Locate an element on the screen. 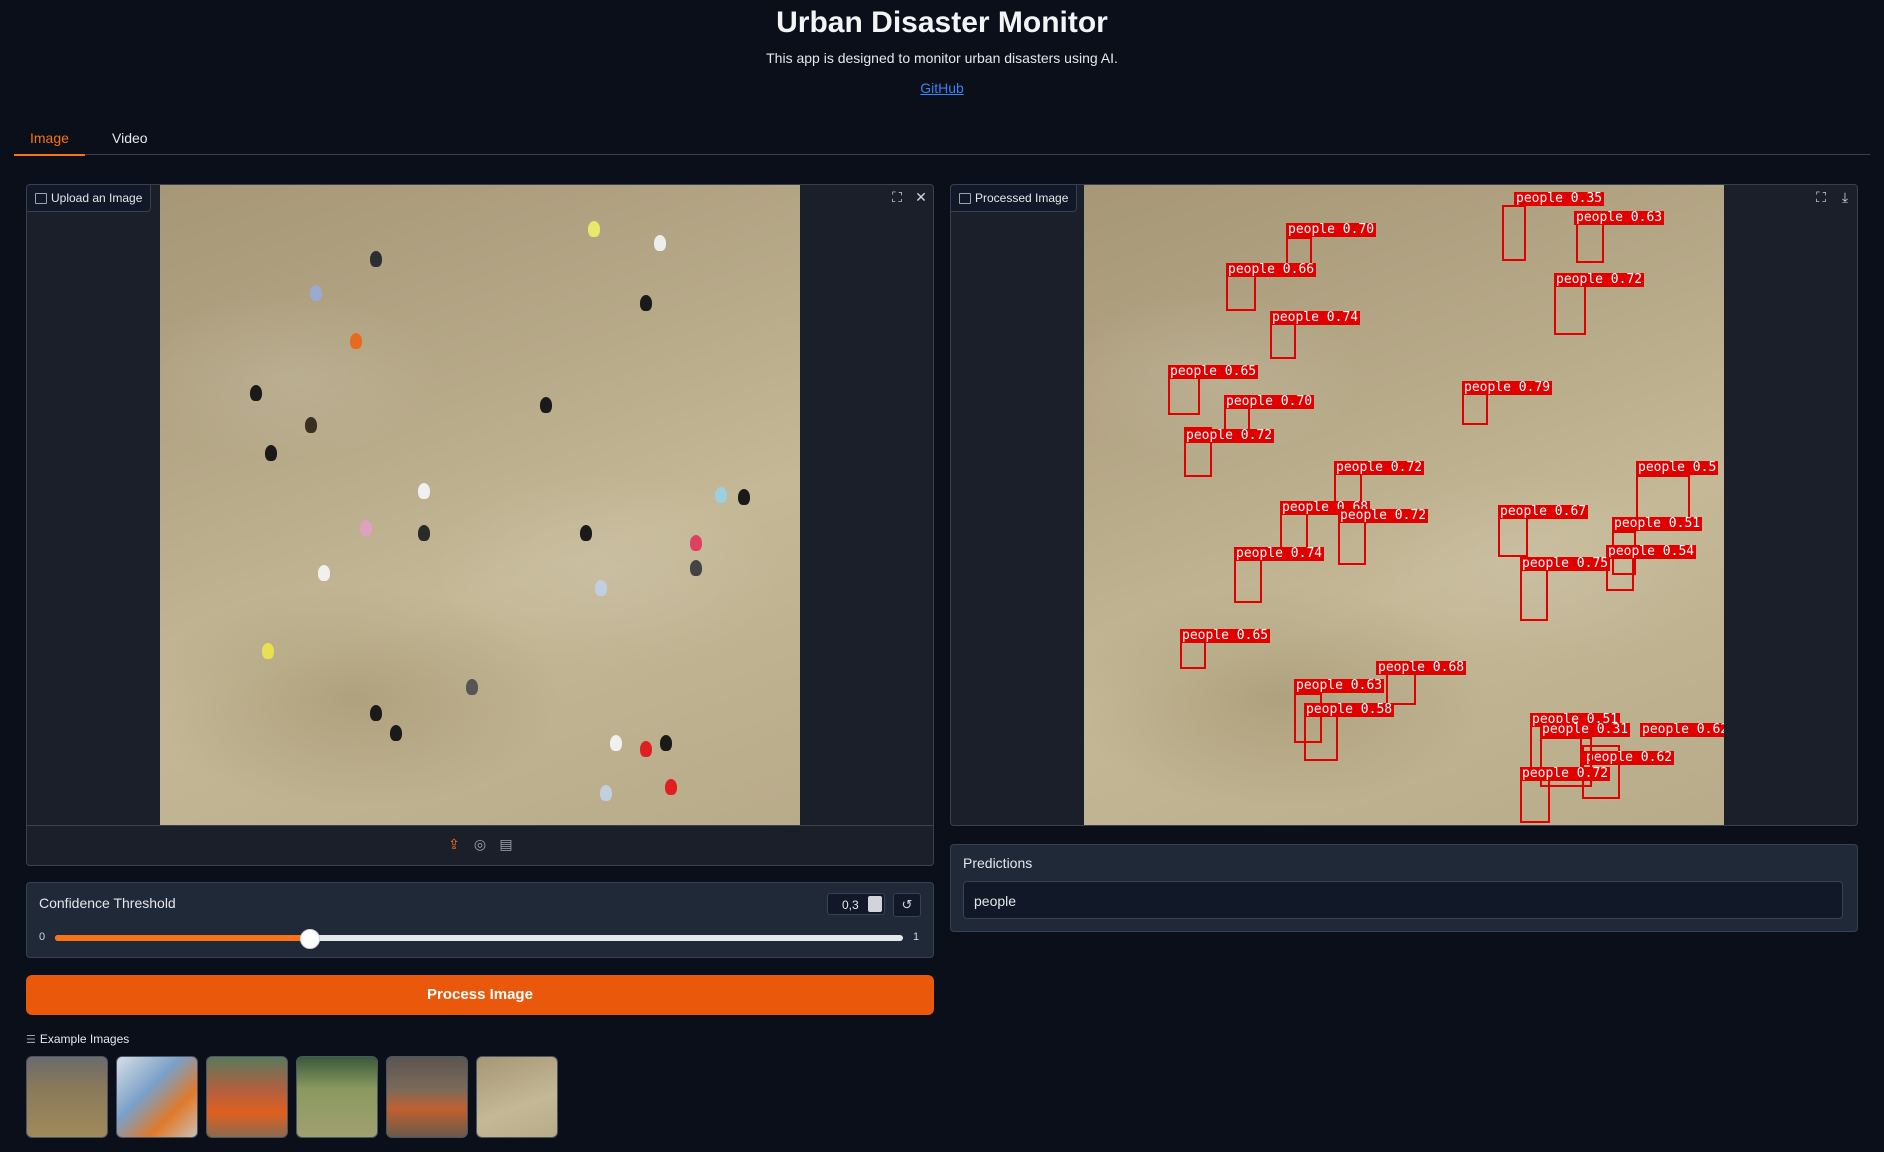 The height and width of the screenshot is (1152, 1884). detection-label: people 0.31 is located at coordinates (1585, 729).